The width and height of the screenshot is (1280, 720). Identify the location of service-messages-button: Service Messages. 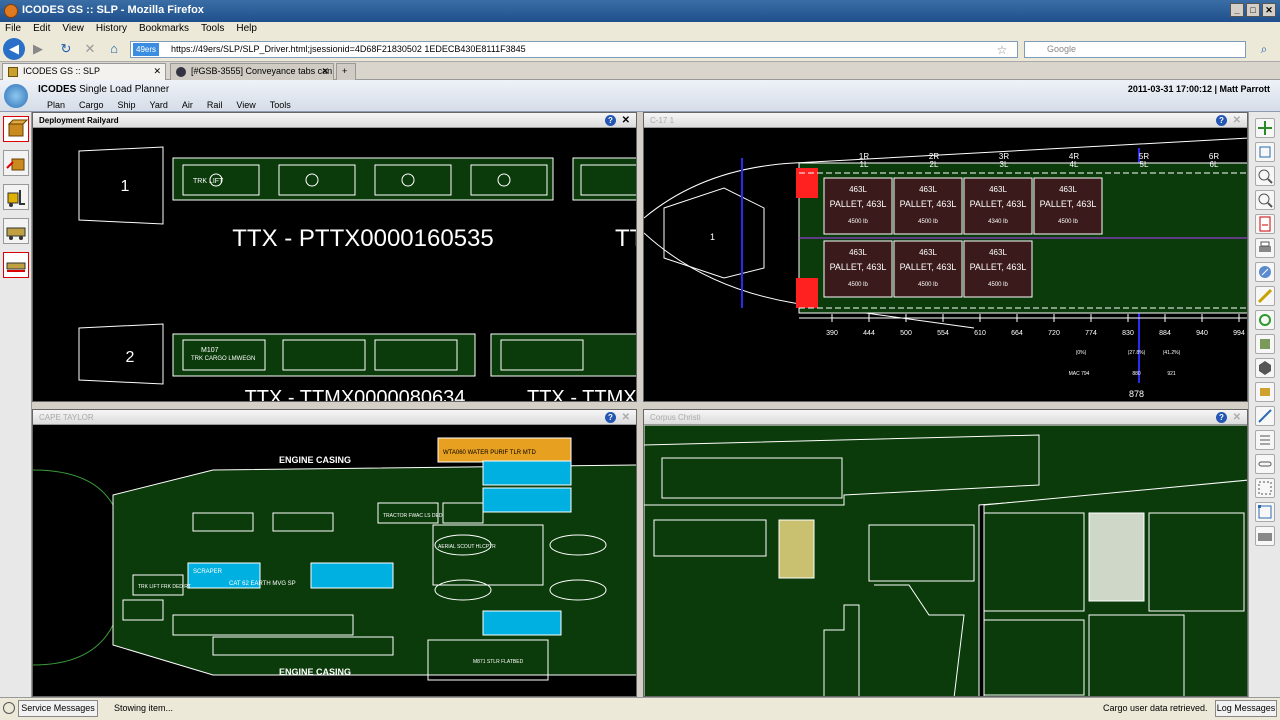
(58, 708).